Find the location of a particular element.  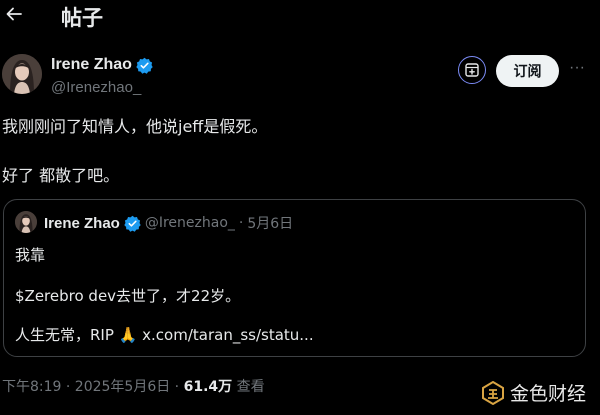

top-bar: 帖子 is located at coordinates (300, 16).